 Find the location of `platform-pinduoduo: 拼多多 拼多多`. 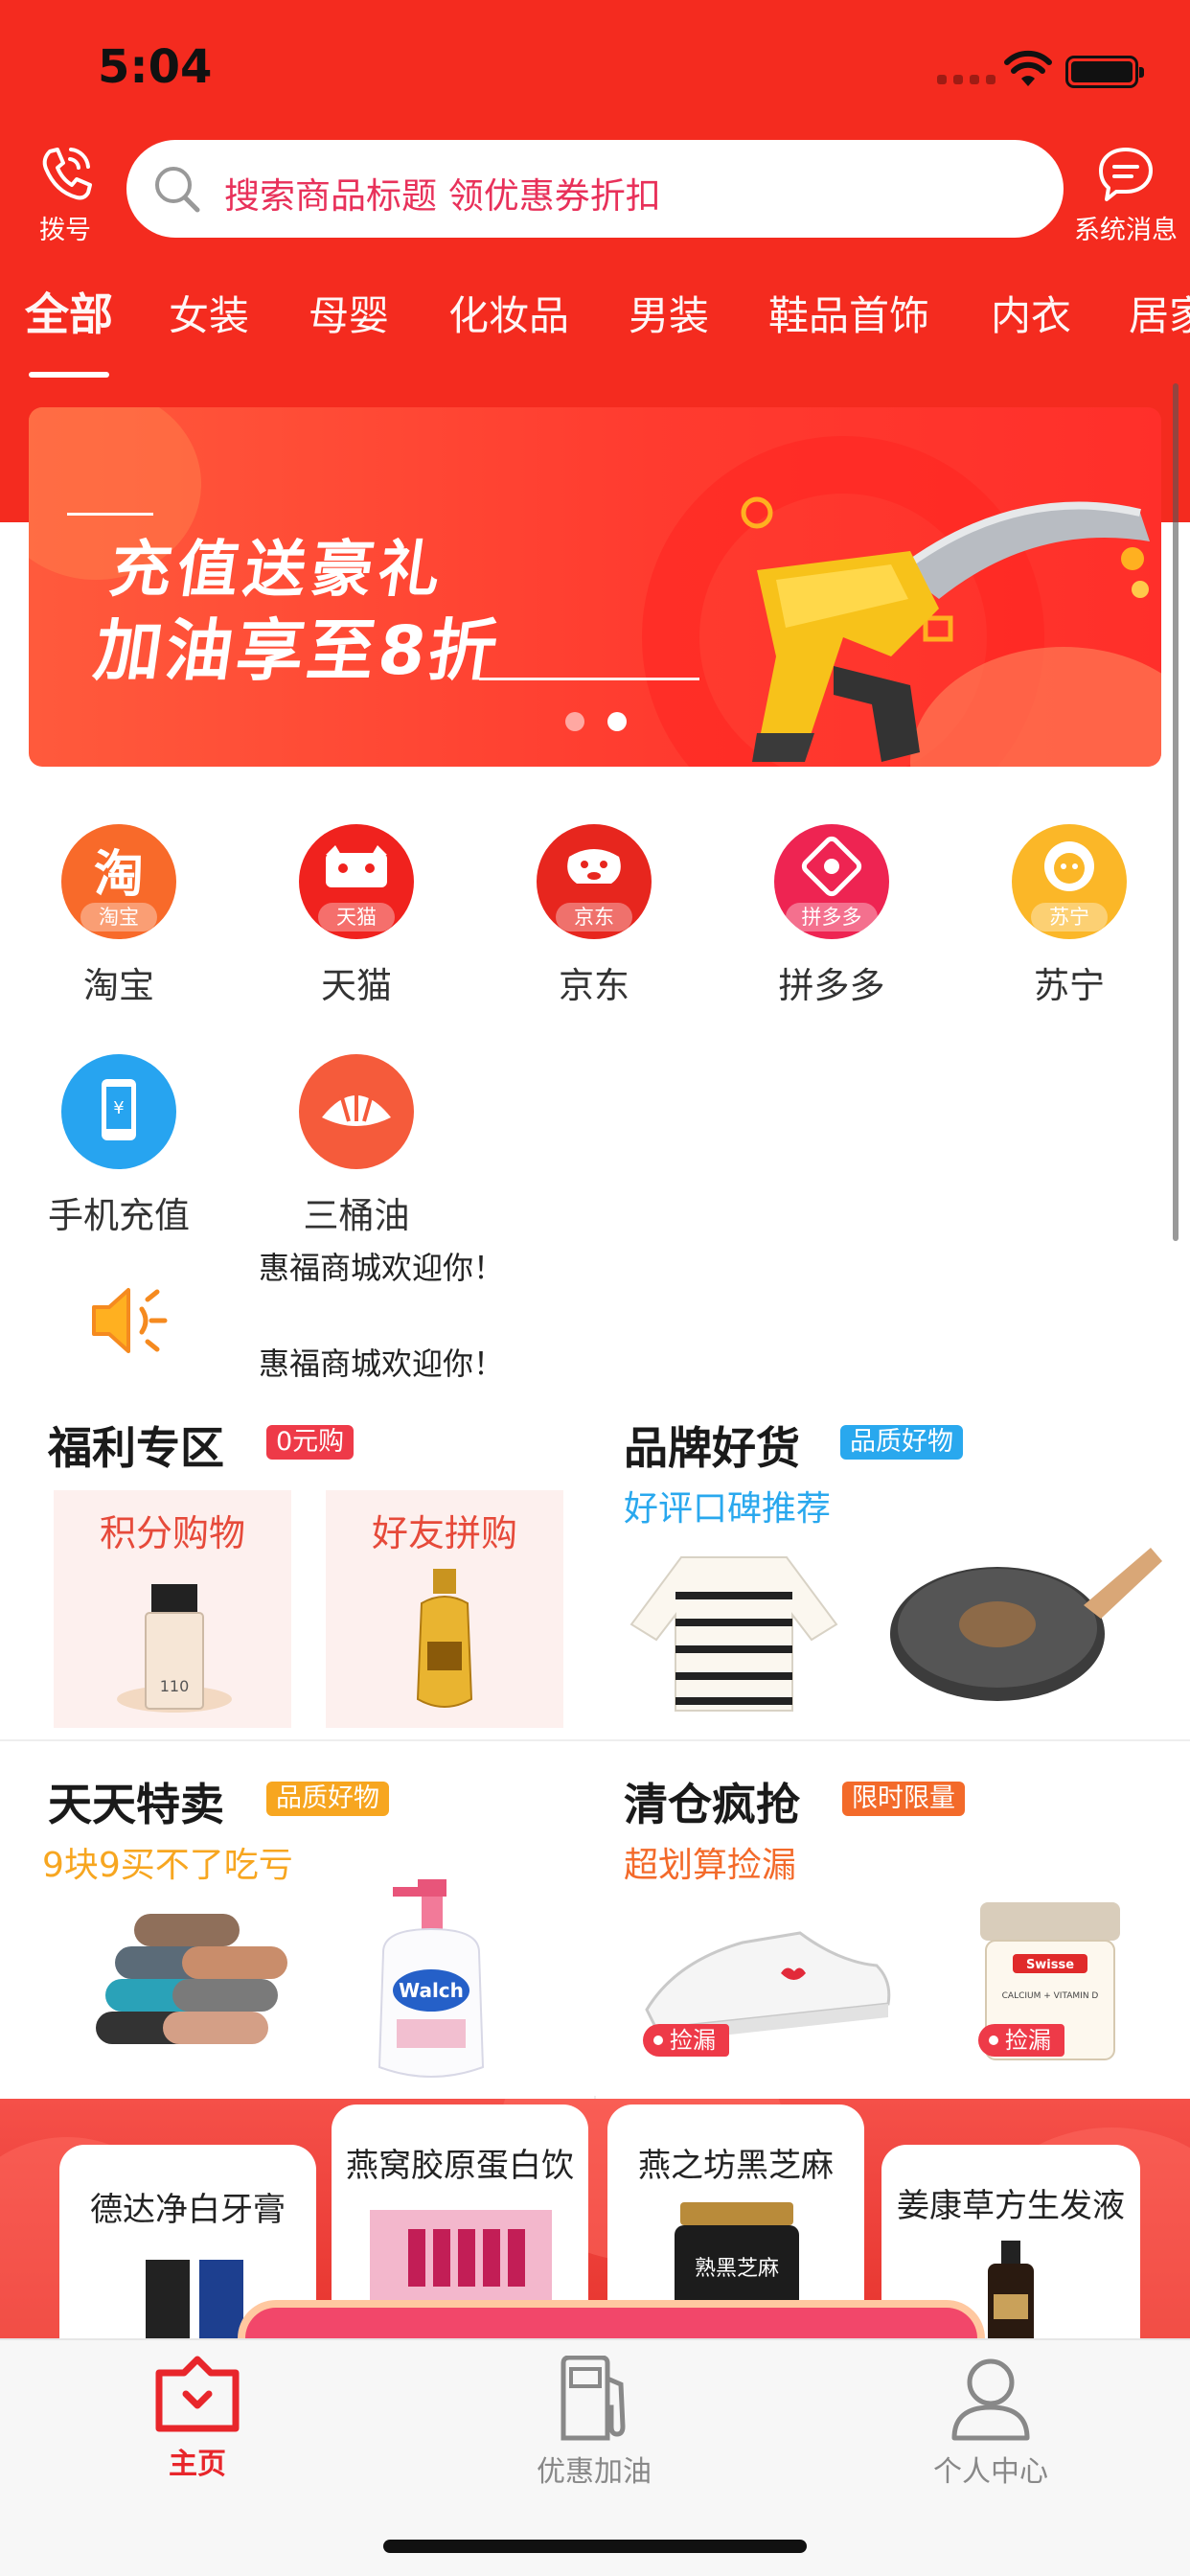

platform-pinduoduo: 拼多多 拼多多 is located at coordinates (832, 916).